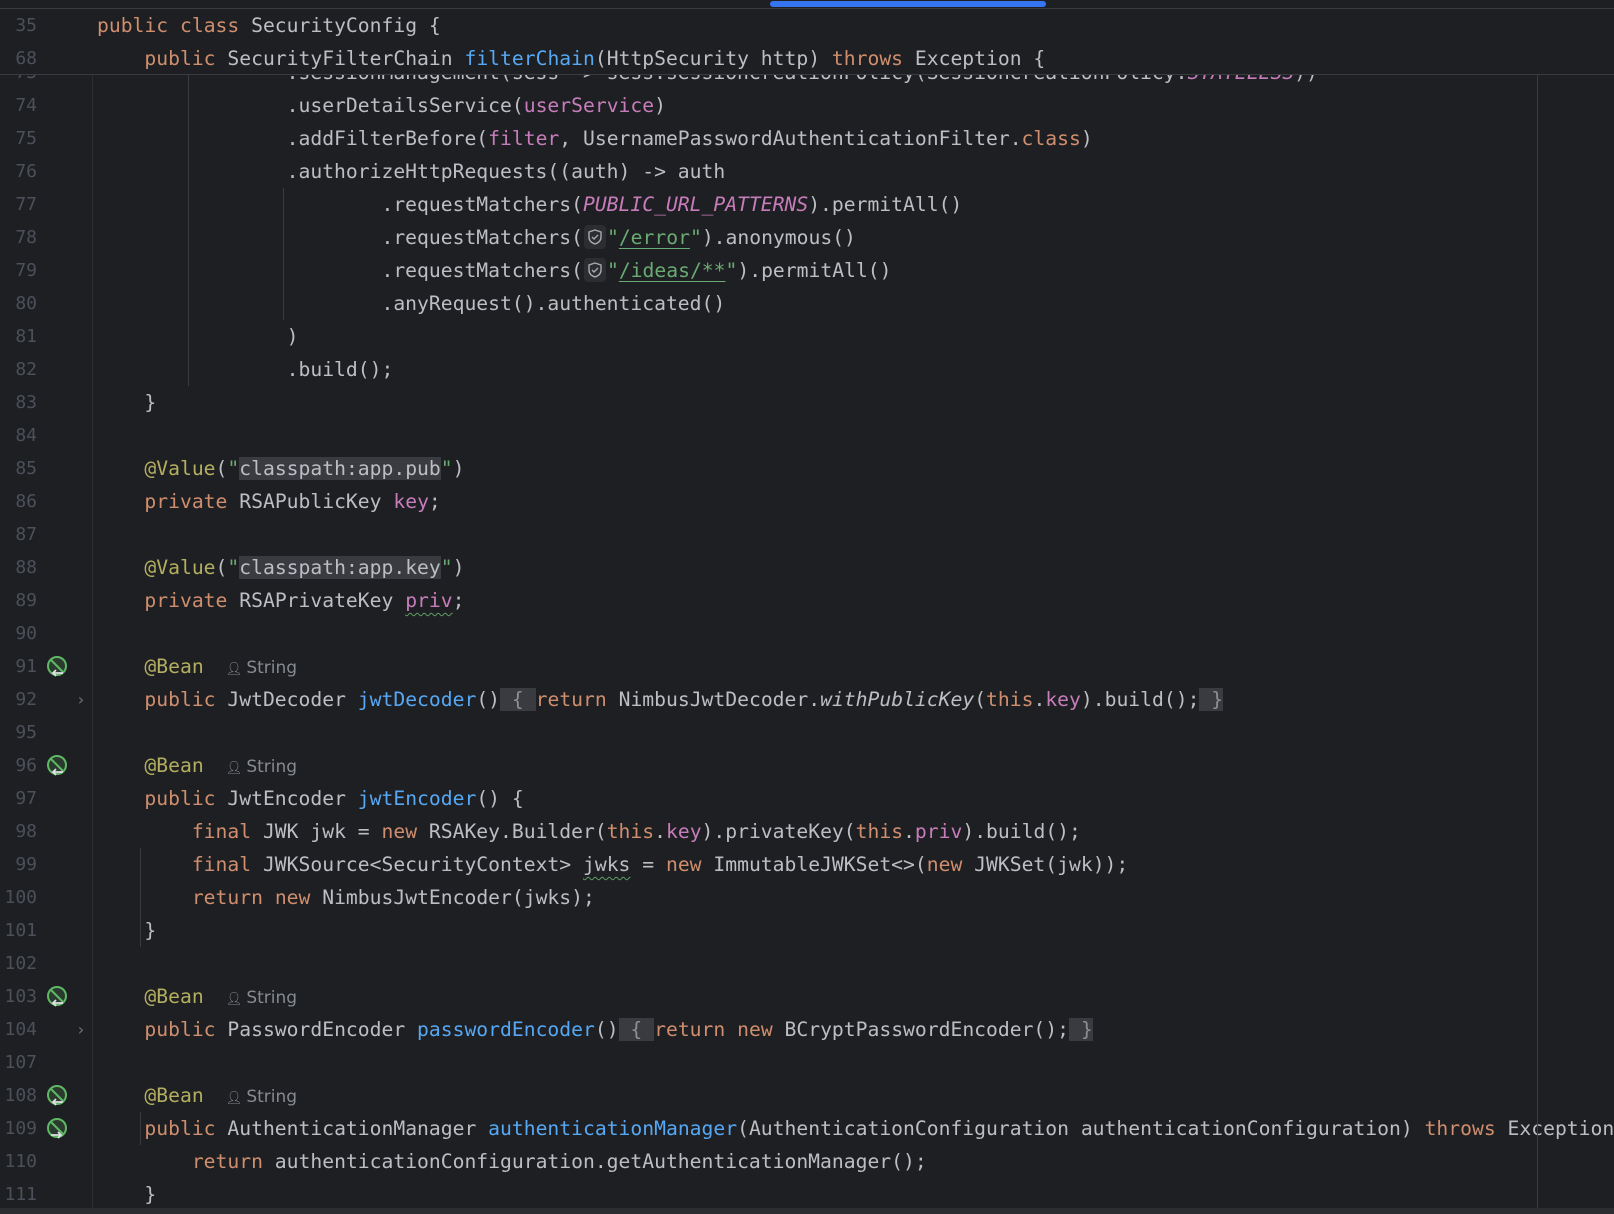 The height and width of the screenshot is (1214, 1614). Describe the element at coordinates (18, 732) in the screenshot. I see `line-number: 95` at that location.